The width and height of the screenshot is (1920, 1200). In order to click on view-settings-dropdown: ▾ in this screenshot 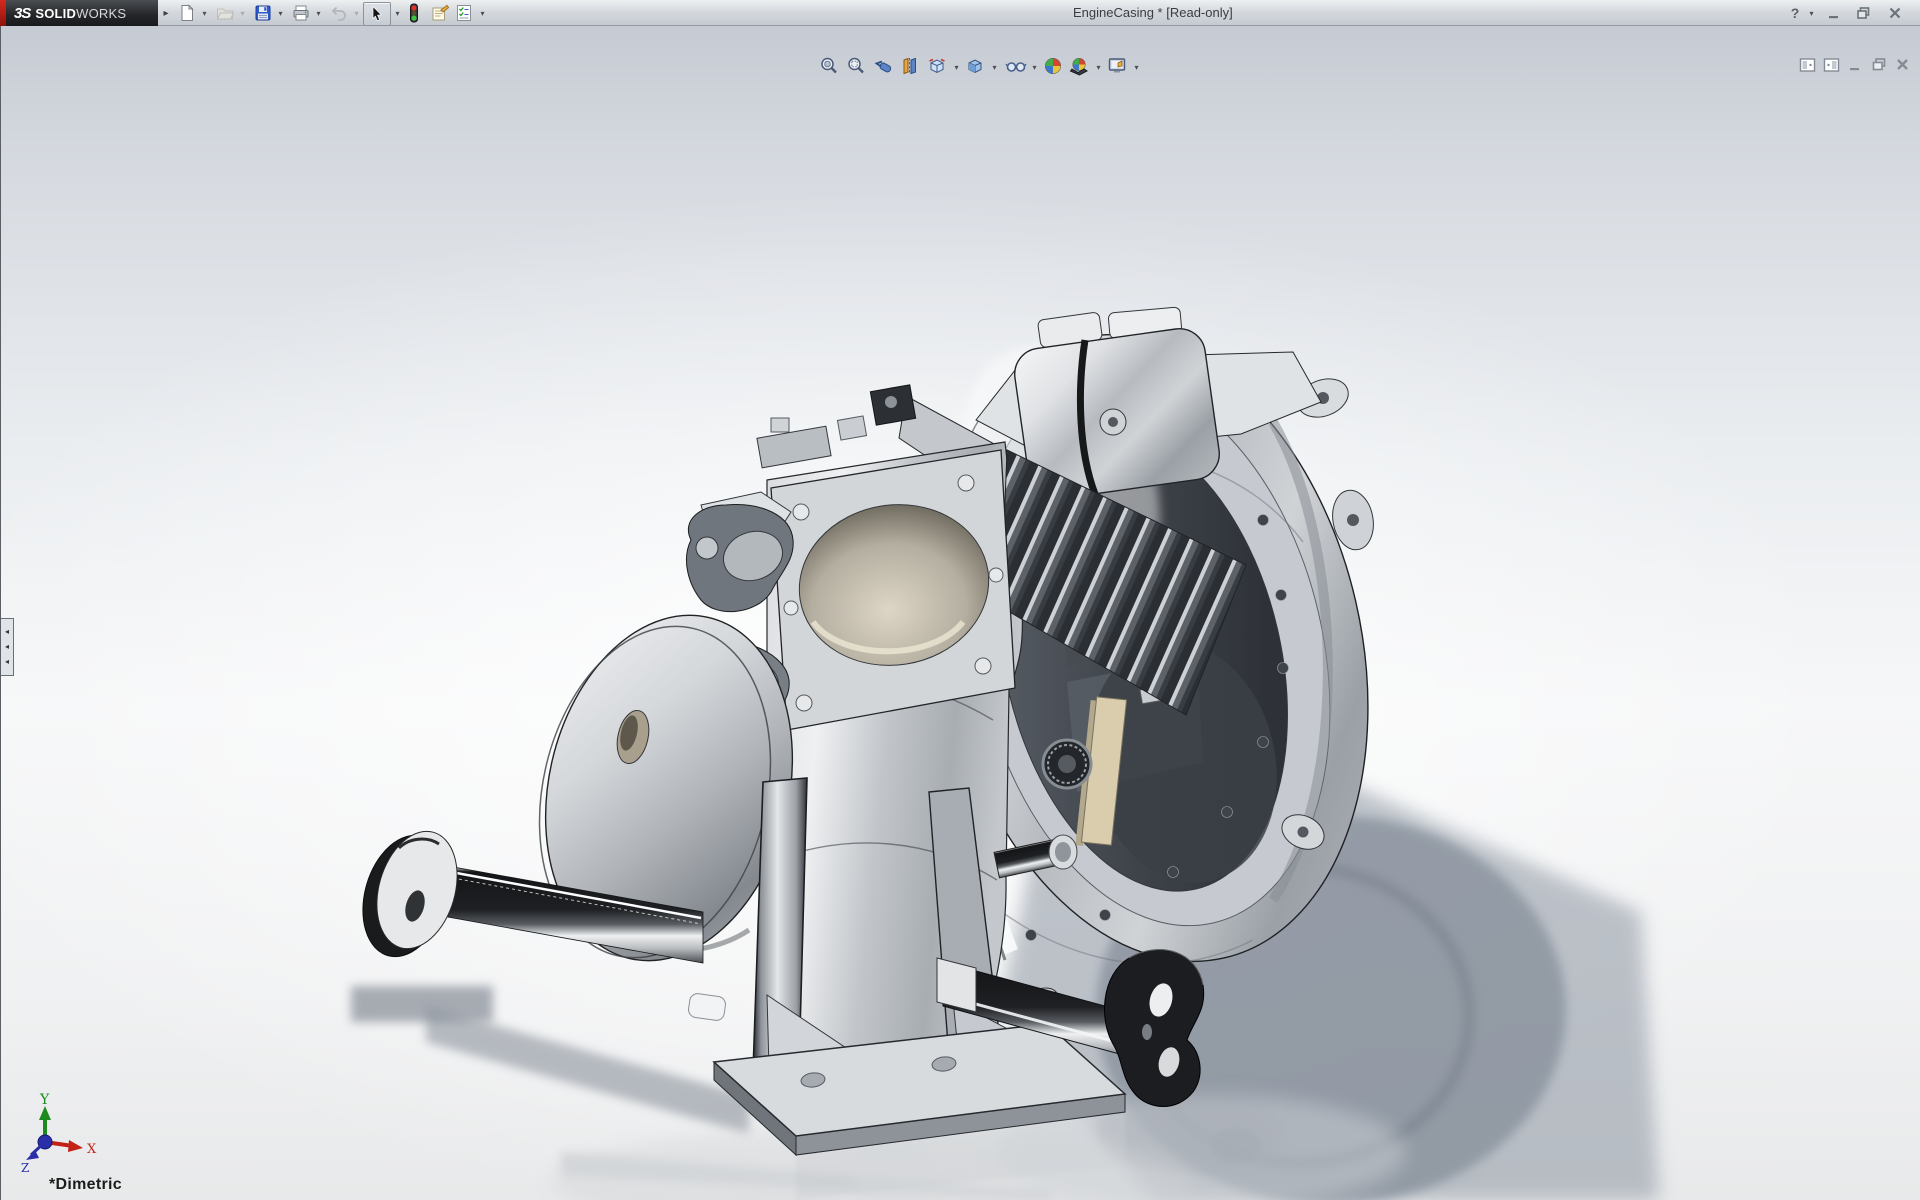, I will do `click(1136, 67)`.